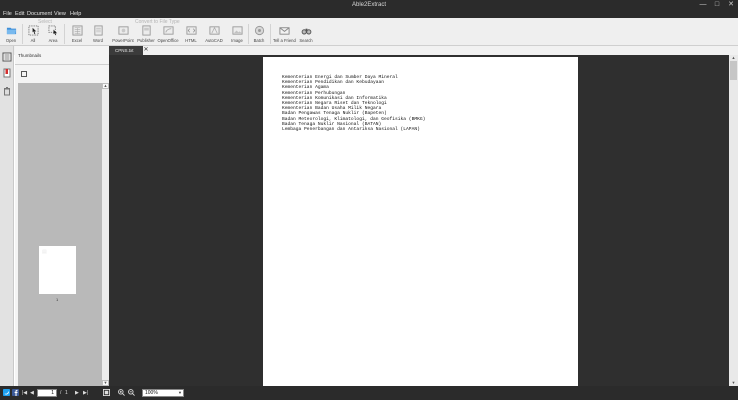  I want to click on autocad-icon, so click(214, 30).